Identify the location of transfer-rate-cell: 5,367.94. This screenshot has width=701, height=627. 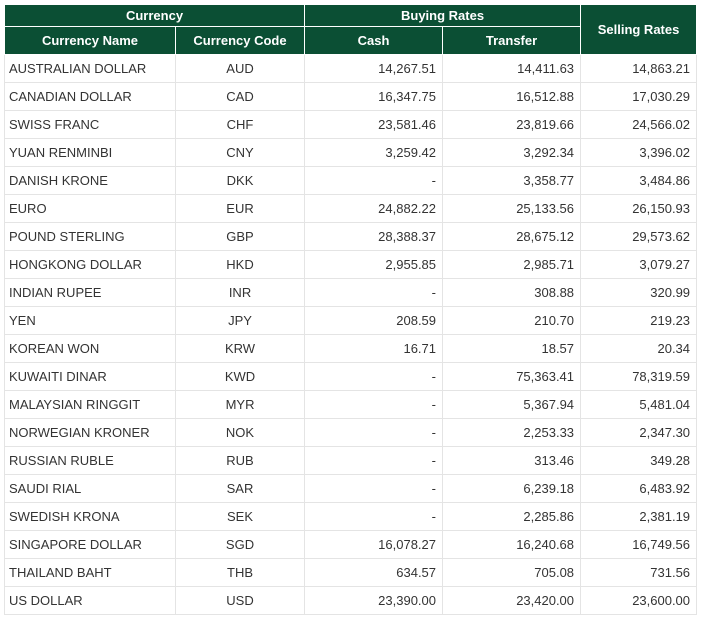
(512, 404).